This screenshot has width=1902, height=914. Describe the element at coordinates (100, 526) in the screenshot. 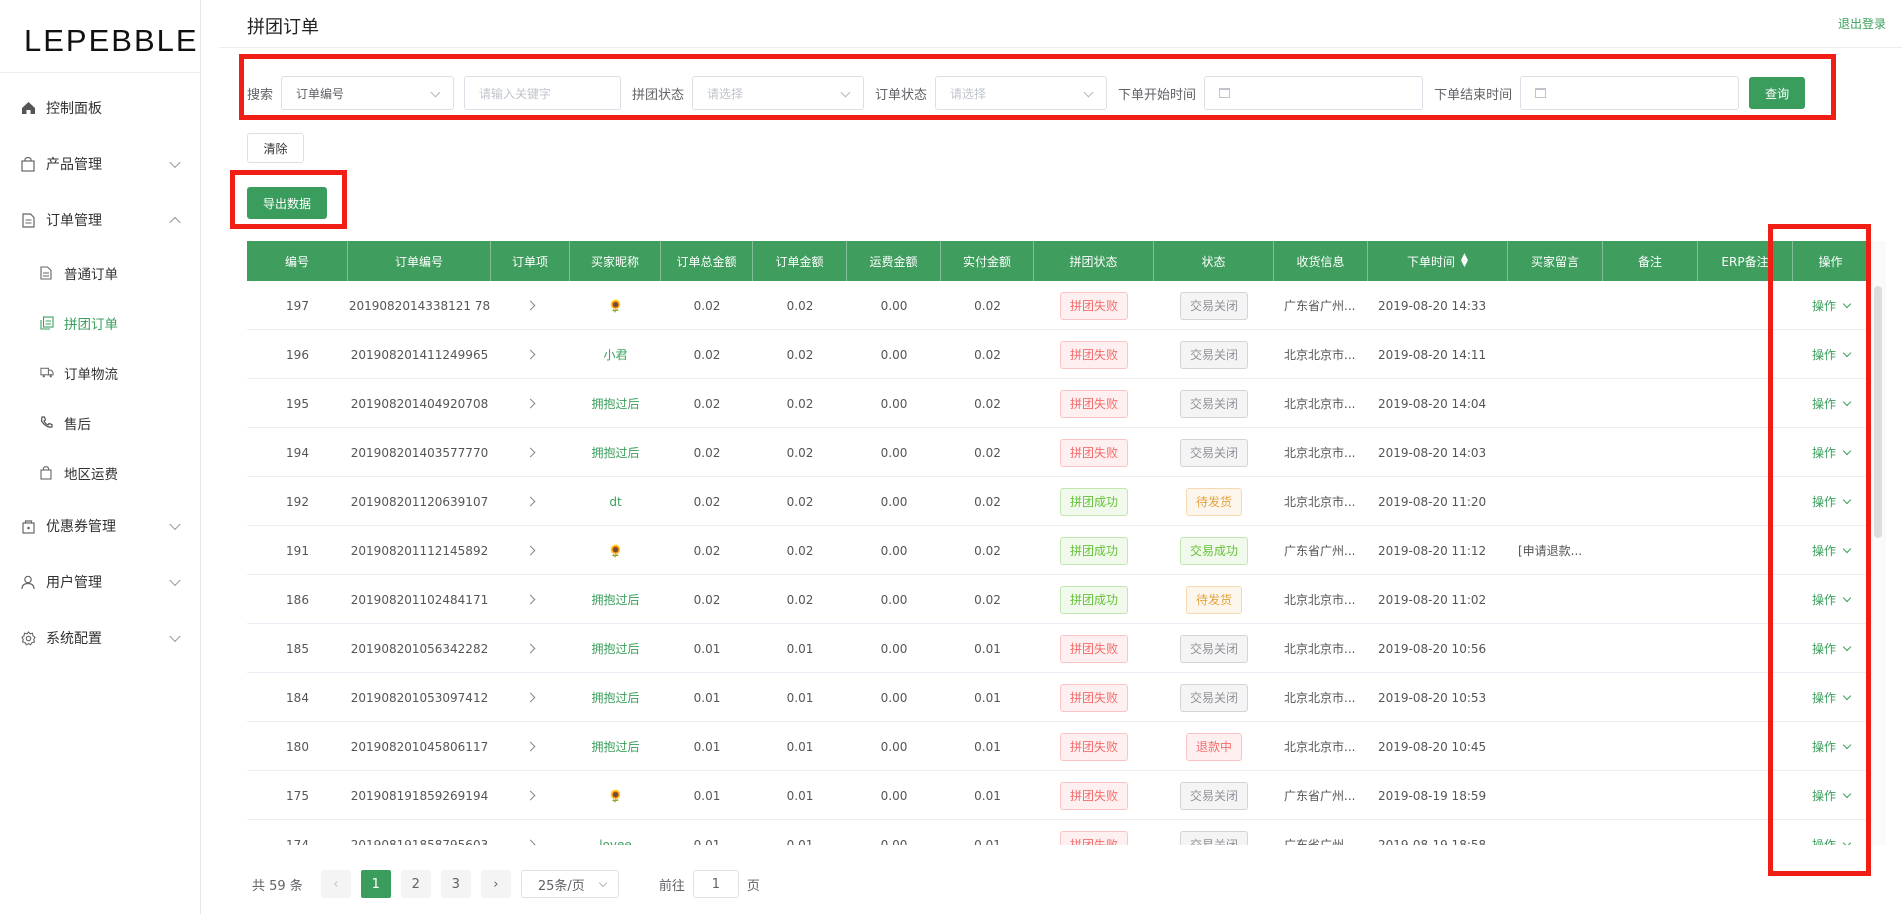

I see `sidebar-item-coupons: 优惠券管理` at that location.